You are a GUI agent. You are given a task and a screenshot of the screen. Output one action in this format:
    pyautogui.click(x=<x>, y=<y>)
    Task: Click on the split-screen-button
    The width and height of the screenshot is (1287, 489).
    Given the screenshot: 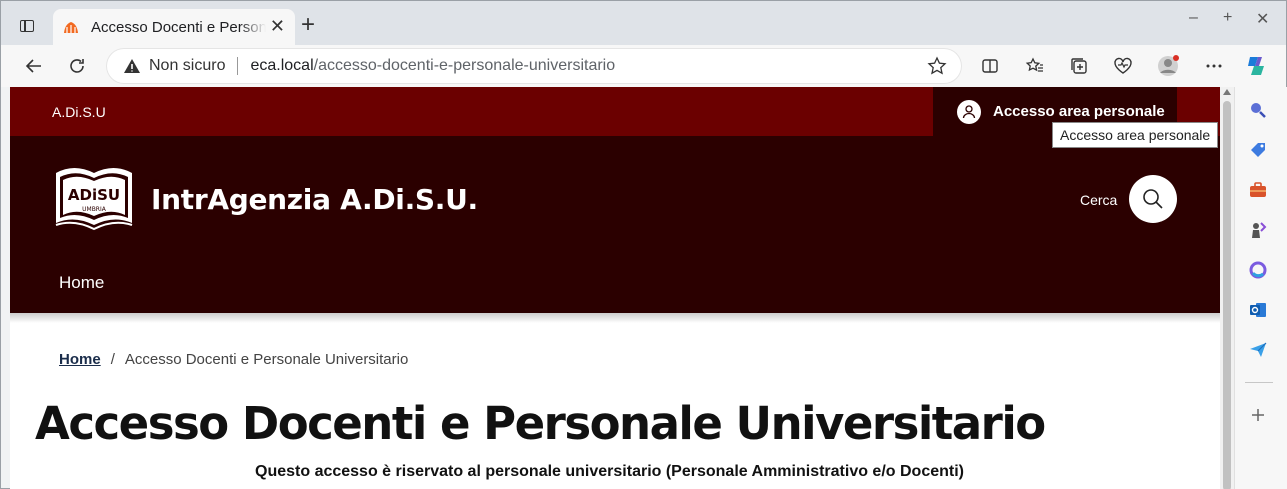 What is the action you would take?
    pyautogui.click(x=990, y=66)
    